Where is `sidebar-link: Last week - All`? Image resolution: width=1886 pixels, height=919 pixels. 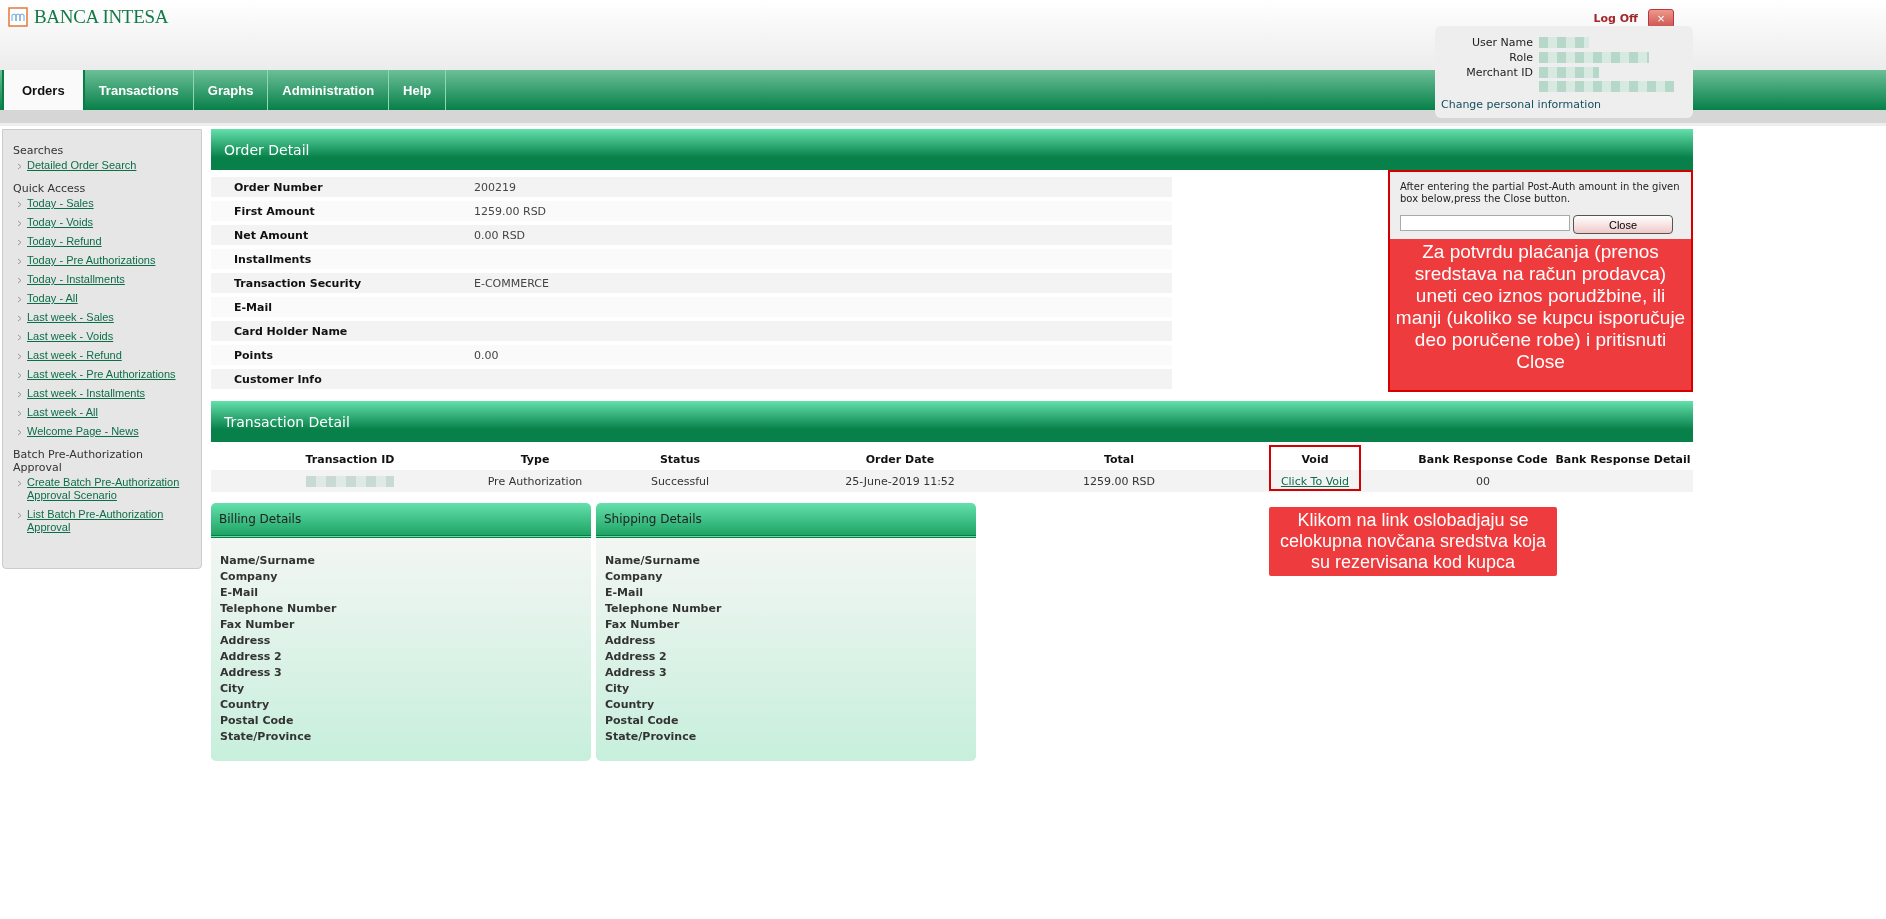 sidebar-link: Last week - All is located at coordinates (62, 412).